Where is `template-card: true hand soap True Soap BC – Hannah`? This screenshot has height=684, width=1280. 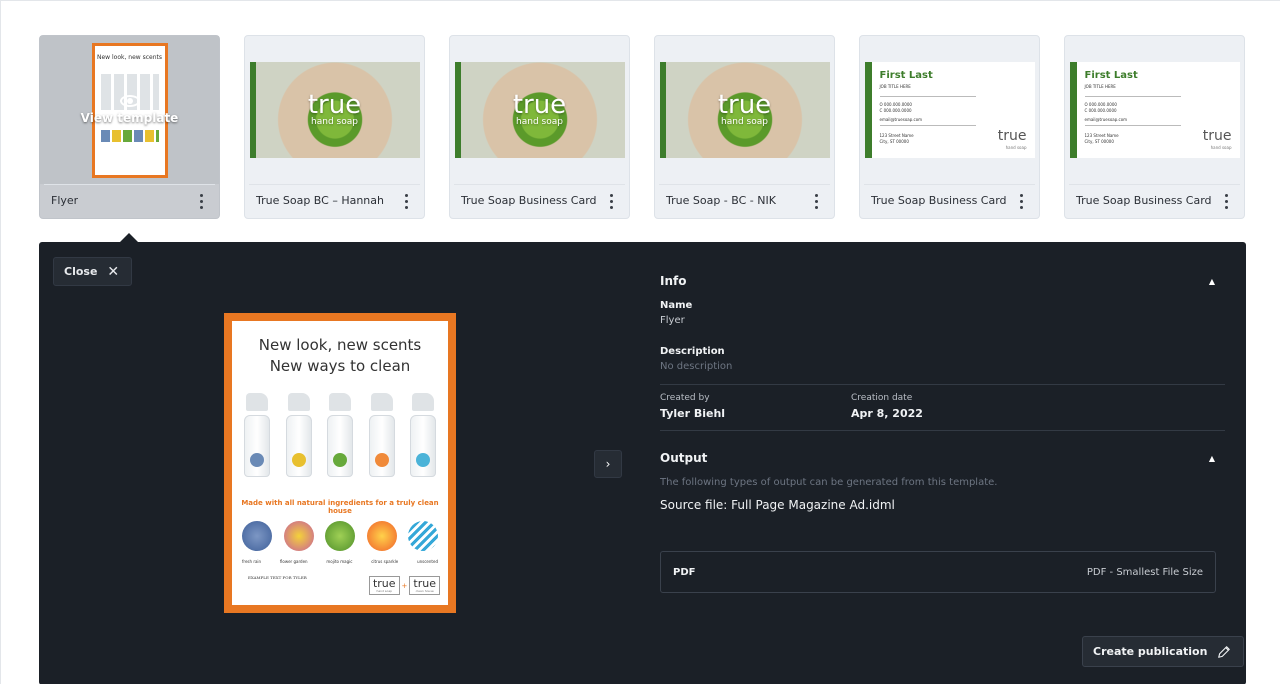 template-card: true hand soap True Soap BC – Hannah is located at coordinates (334, 127).